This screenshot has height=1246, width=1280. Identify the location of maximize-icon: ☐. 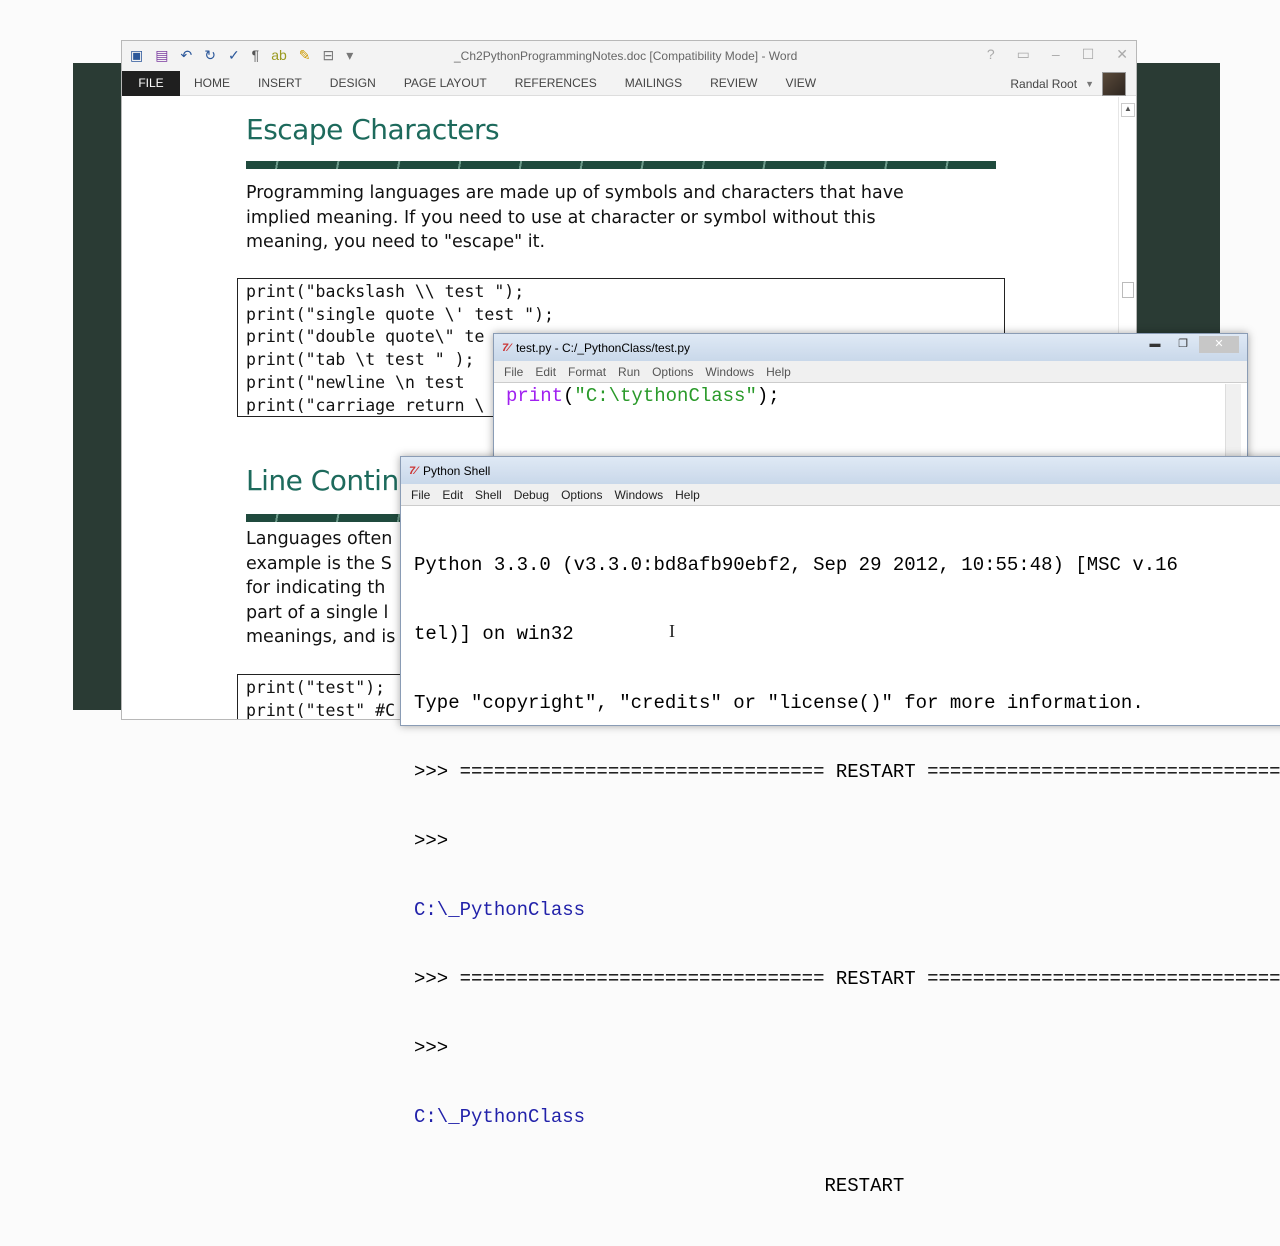
(1088, 54).